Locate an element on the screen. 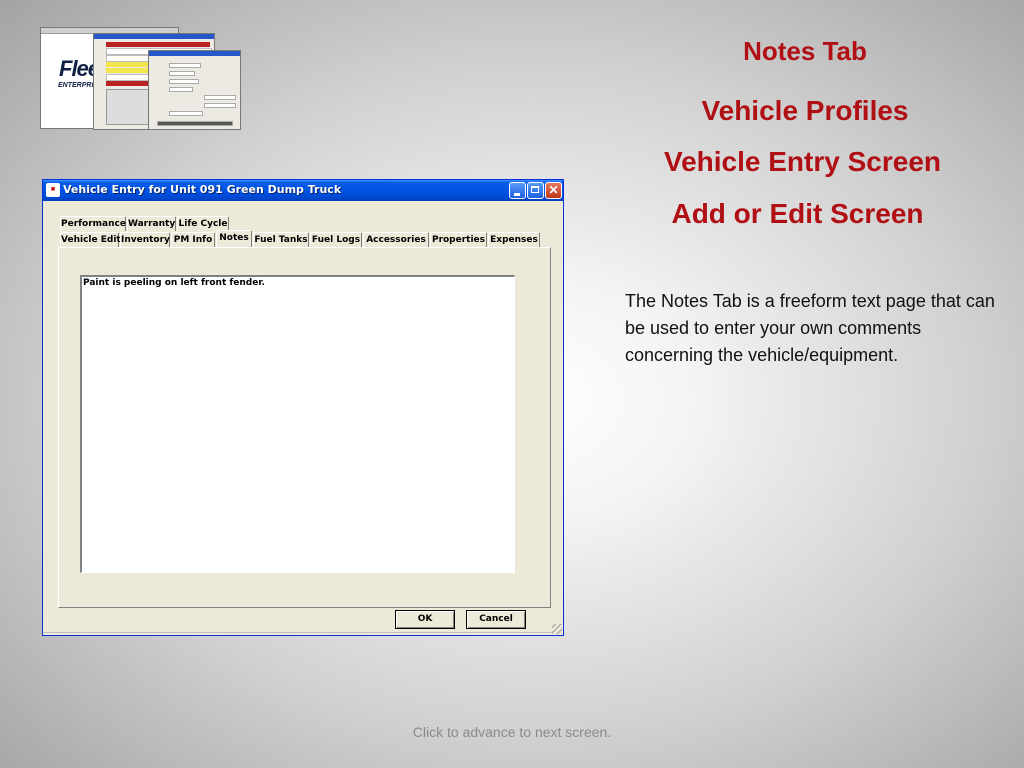 The image size is (1024, 768). app-icon: ■ is located at coordinates (53, 190).